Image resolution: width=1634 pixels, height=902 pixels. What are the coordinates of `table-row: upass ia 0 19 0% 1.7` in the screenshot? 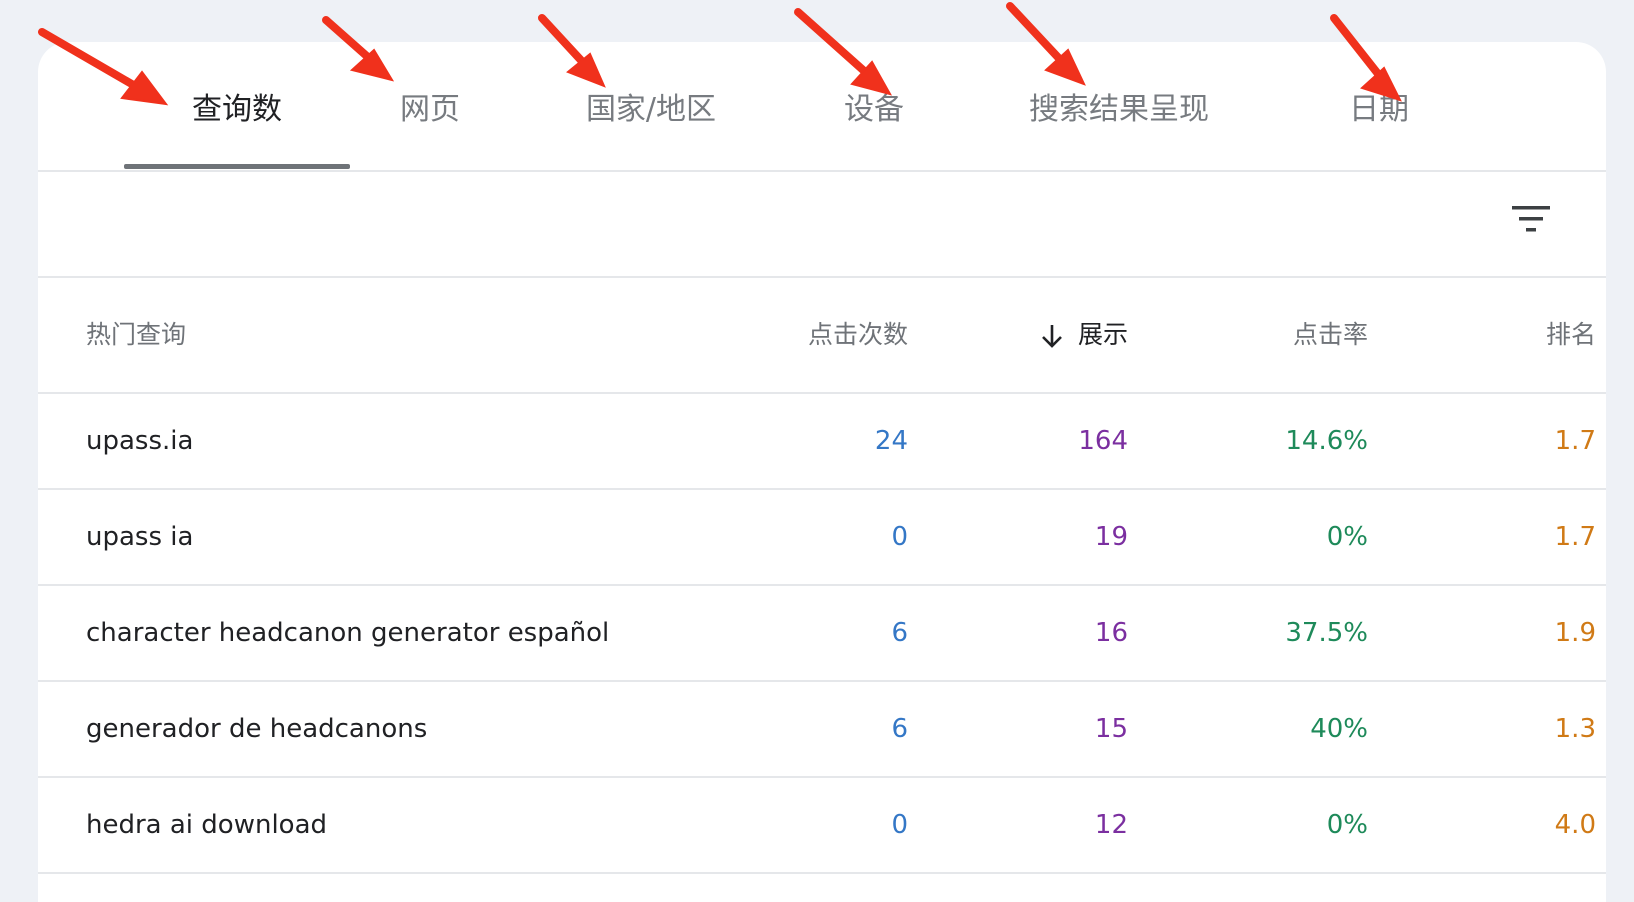 It's located at (822, 538).